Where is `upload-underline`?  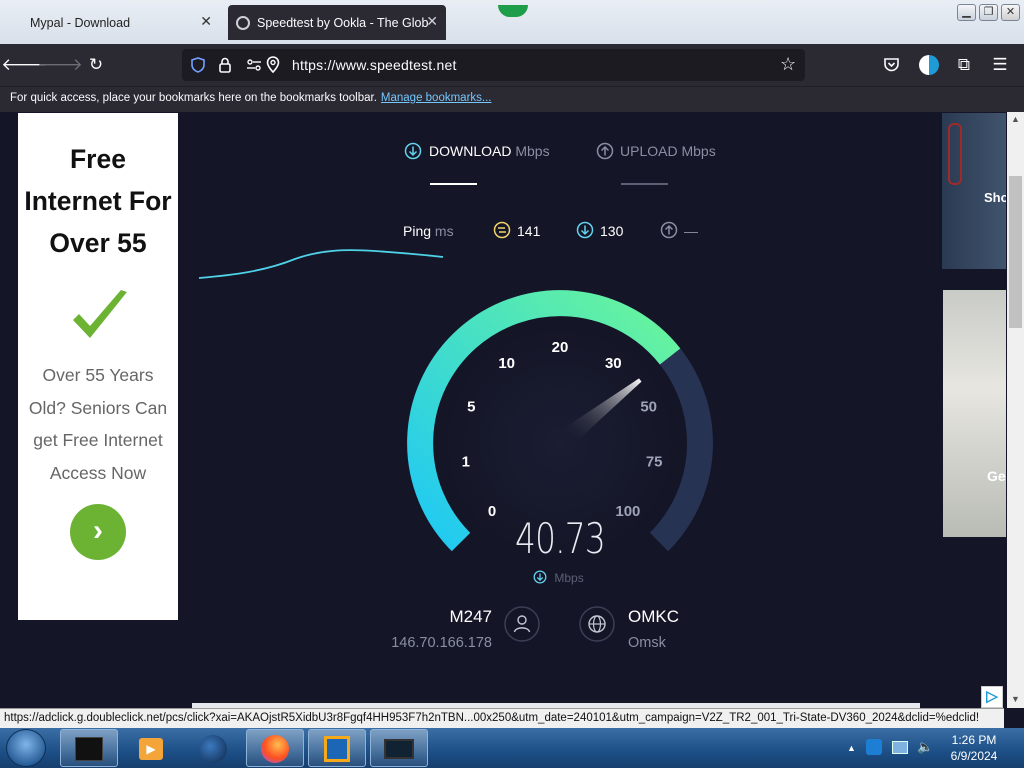
upload-underline is located at coordinates (644, 184).